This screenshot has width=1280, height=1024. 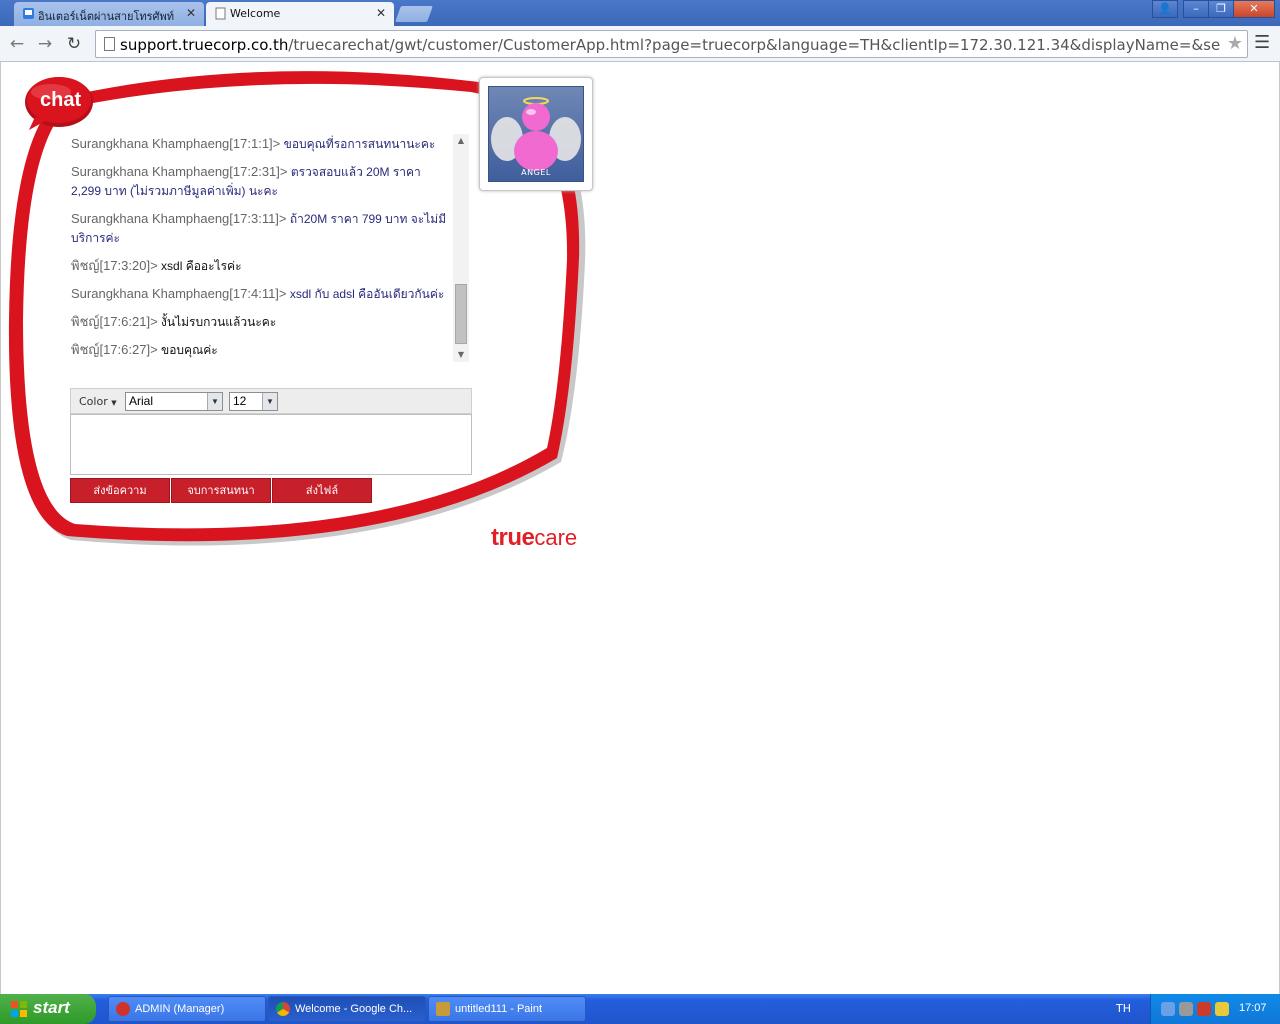 I want to click on chrome-icon, so click(x=283, y=1009).